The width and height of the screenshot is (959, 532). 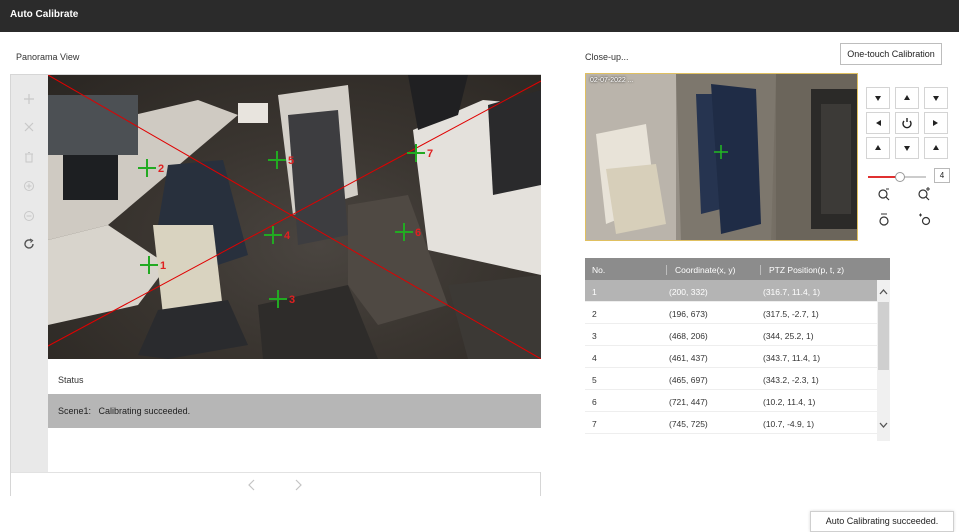 What do you see at coordinates (291, 161) in the screenshot?
I see `calibration-point-number: 5` at bounding box center [291, 161].